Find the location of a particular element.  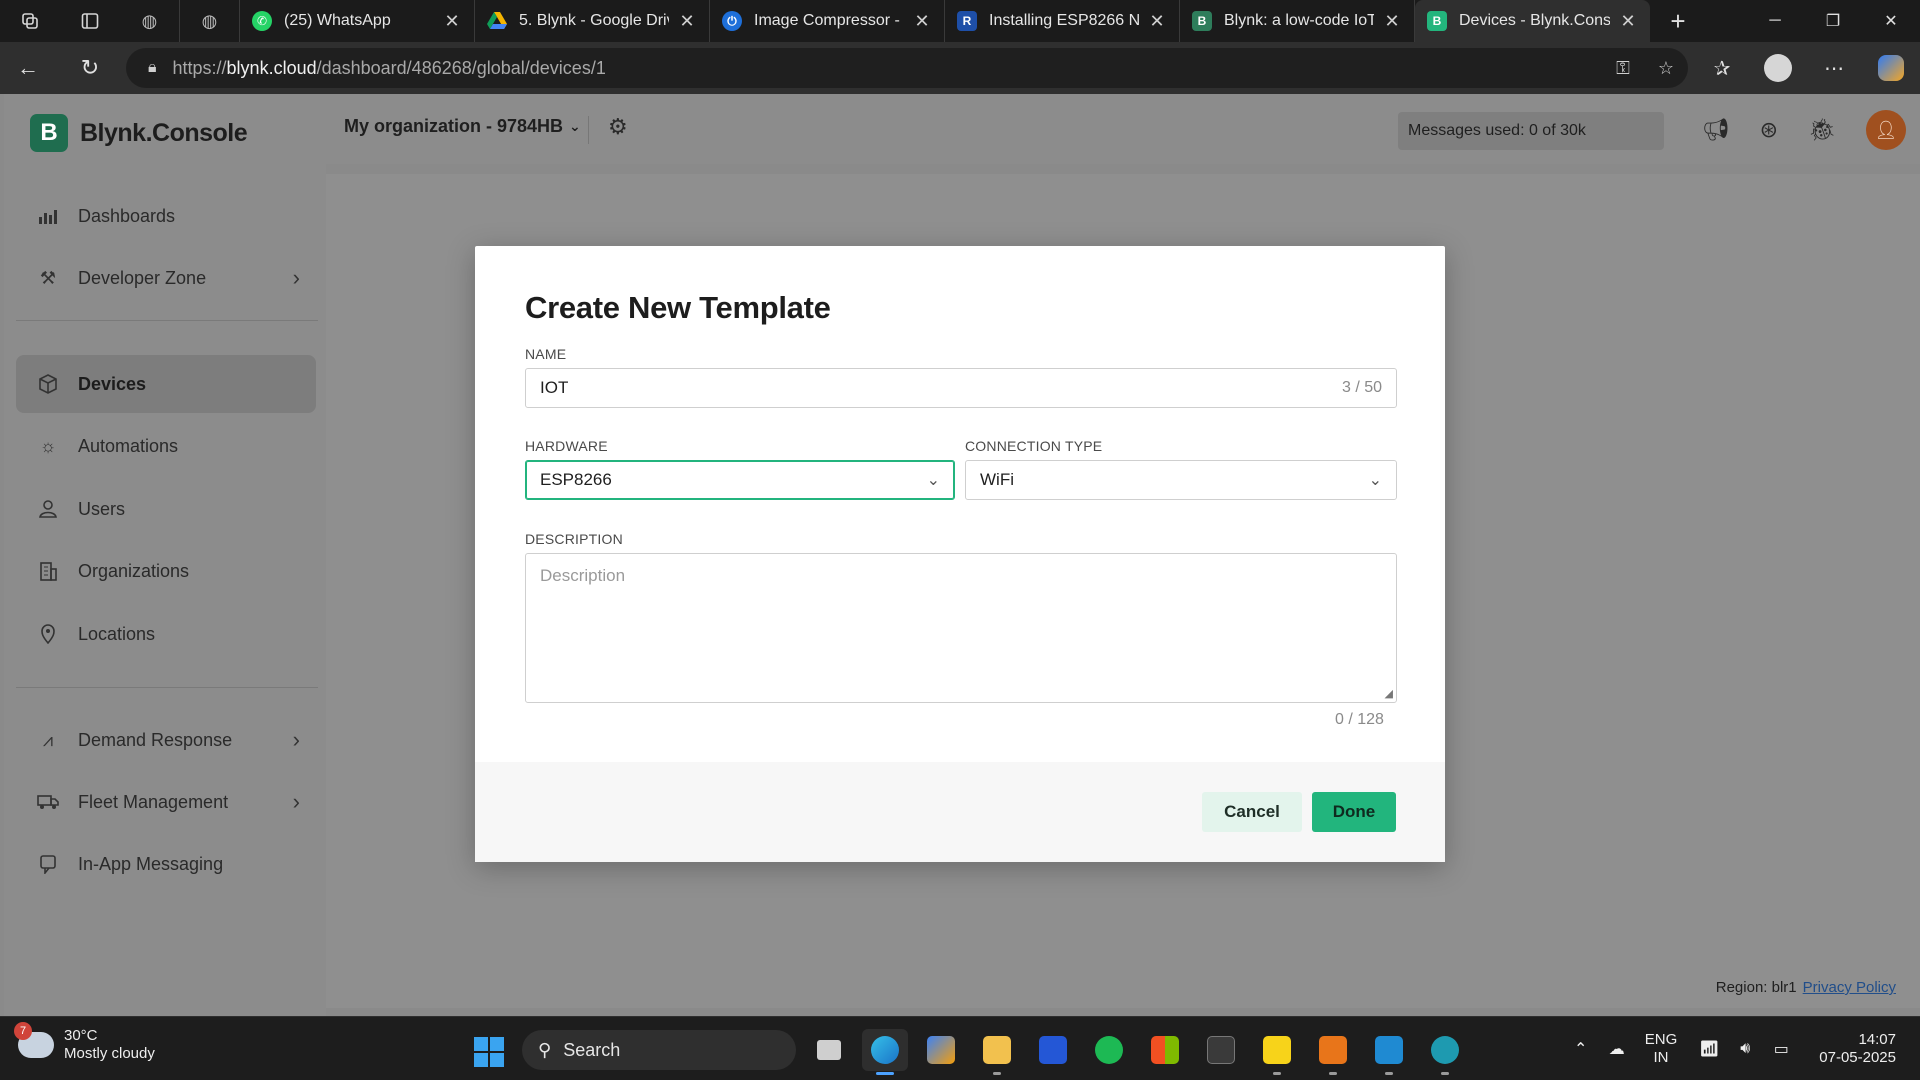

windows-start-icon is located at coordinates (489, 1052).